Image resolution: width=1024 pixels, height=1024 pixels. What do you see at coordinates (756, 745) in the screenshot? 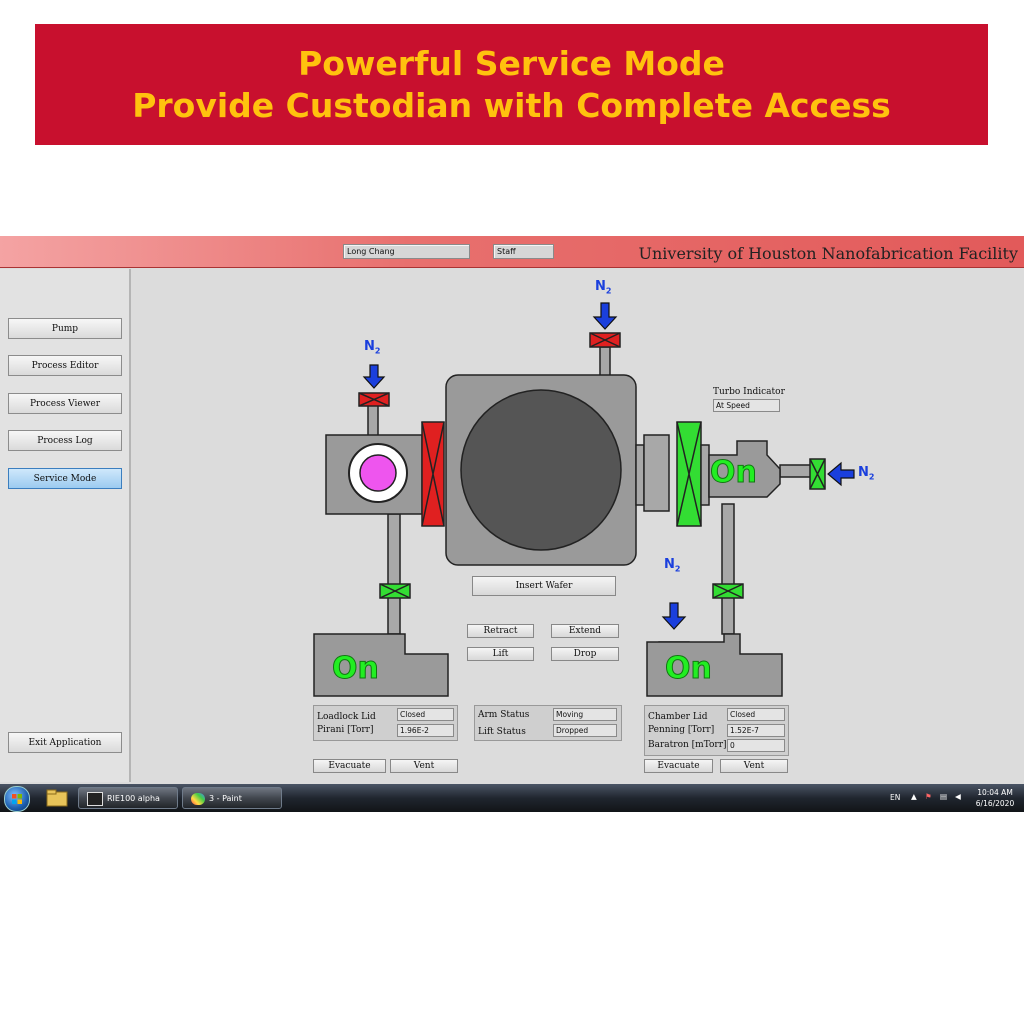
I see `baratron-value: 0` at bounding box center [756, 745].